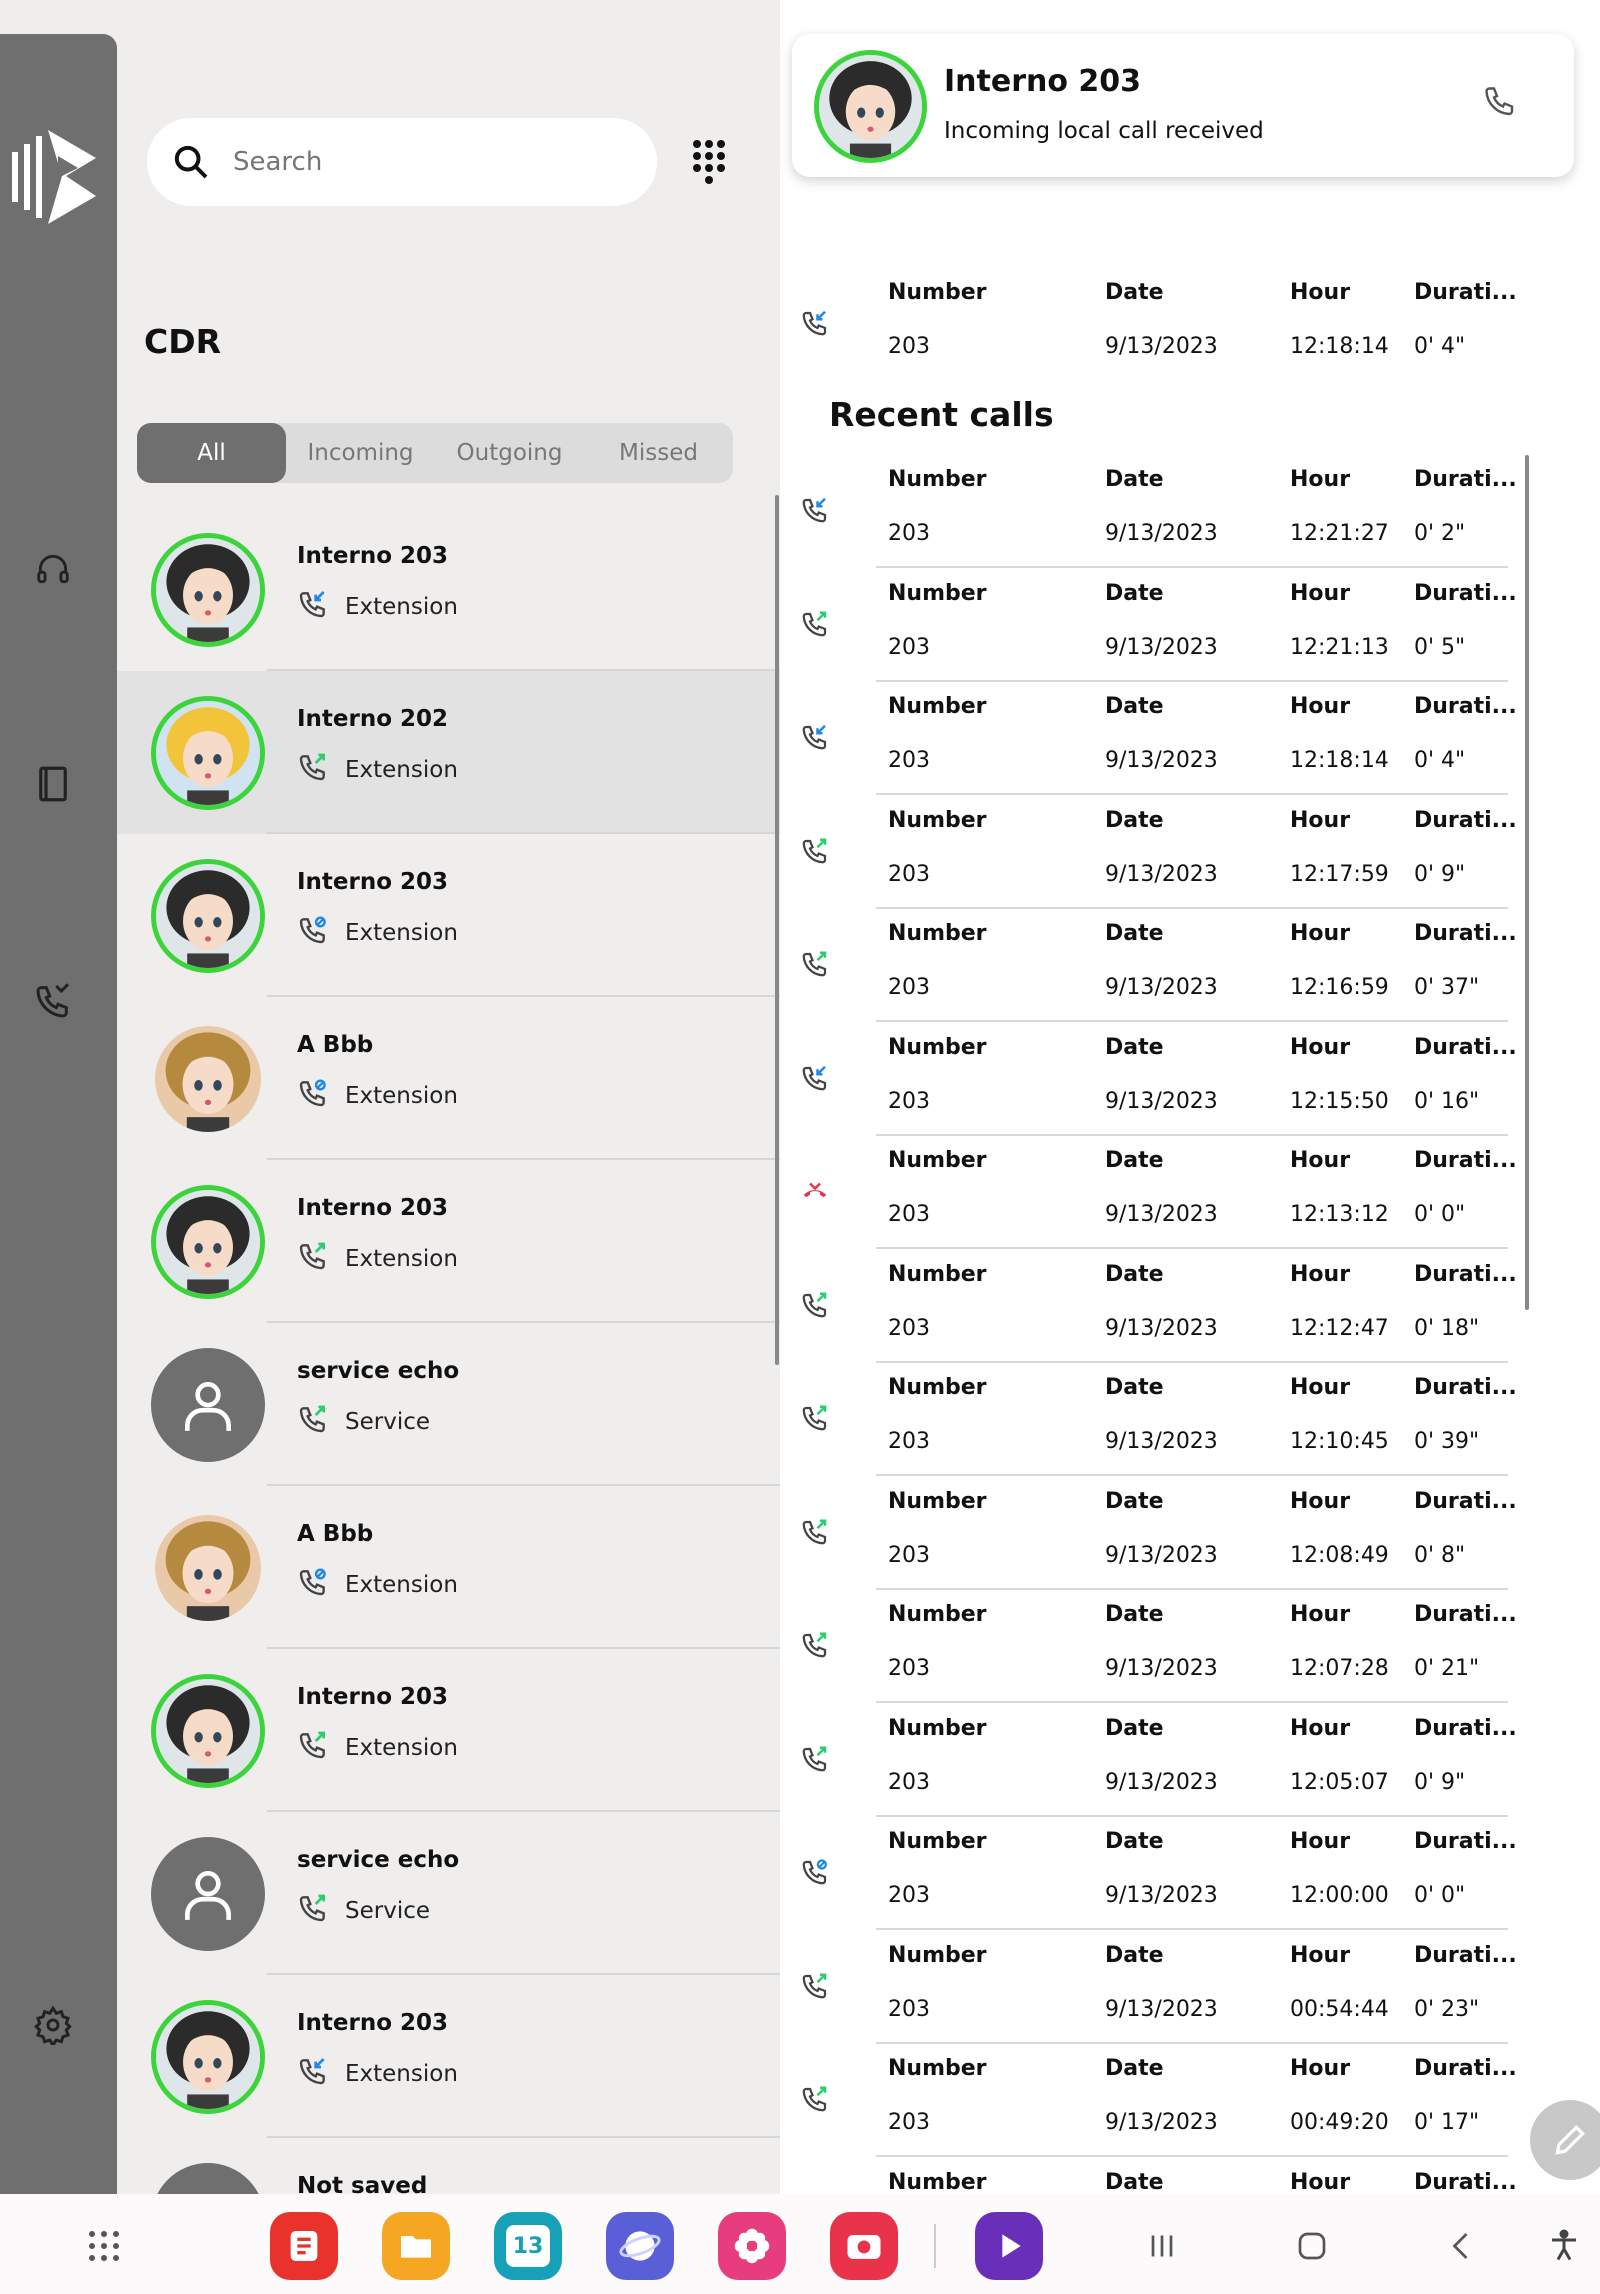 This screenshot has width=1600, height=2294. What do you see at coordinates (1312, 2246) in the screenshot?
I see `home-button` at bounding box center [1312, 2246].